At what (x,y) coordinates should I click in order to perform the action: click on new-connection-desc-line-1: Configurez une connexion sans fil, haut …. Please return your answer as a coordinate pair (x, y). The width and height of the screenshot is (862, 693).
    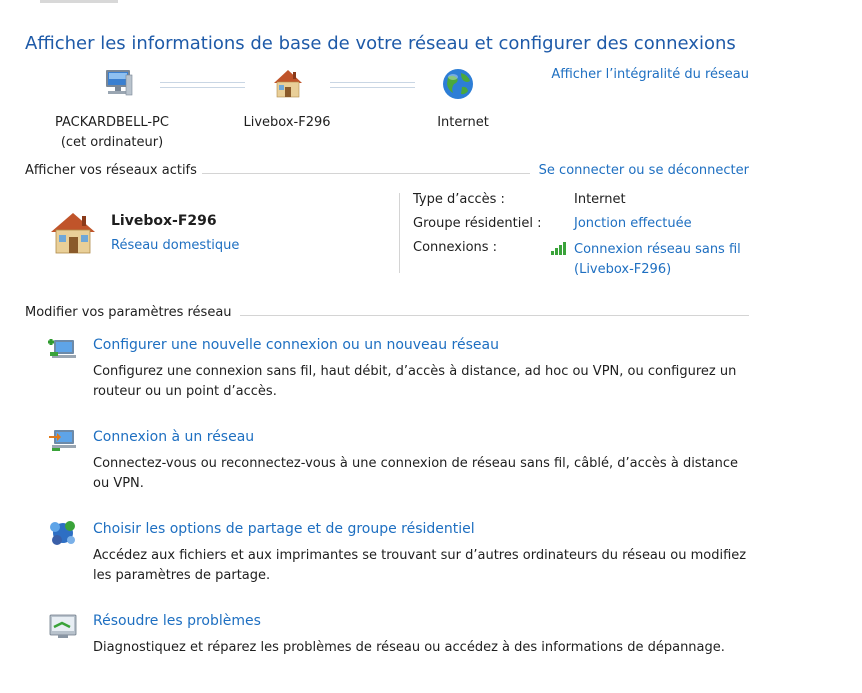
    Looking at the image, I should click on (415, 371).